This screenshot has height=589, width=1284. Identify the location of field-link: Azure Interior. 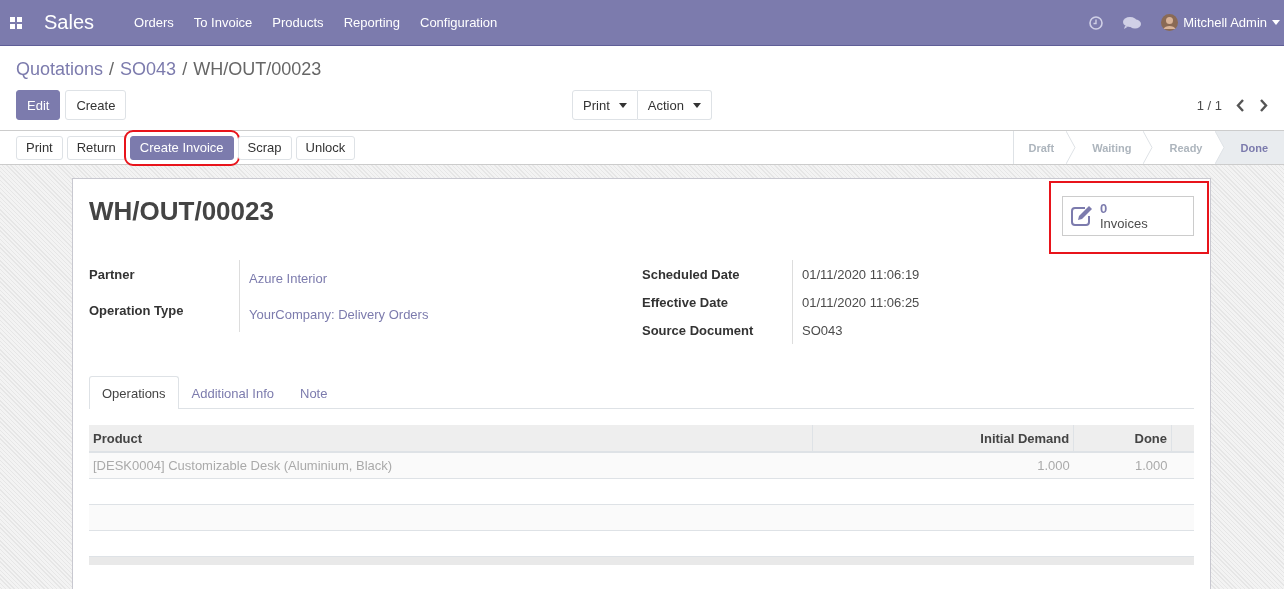
(440, 278).